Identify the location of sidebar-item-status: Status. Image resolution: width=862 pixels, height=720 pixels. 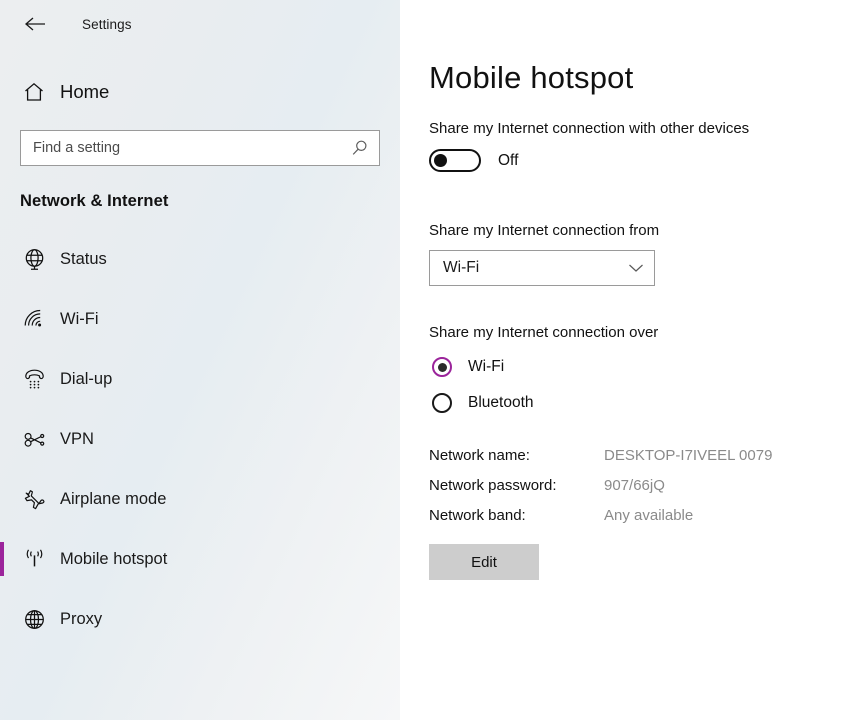
(200, 259).